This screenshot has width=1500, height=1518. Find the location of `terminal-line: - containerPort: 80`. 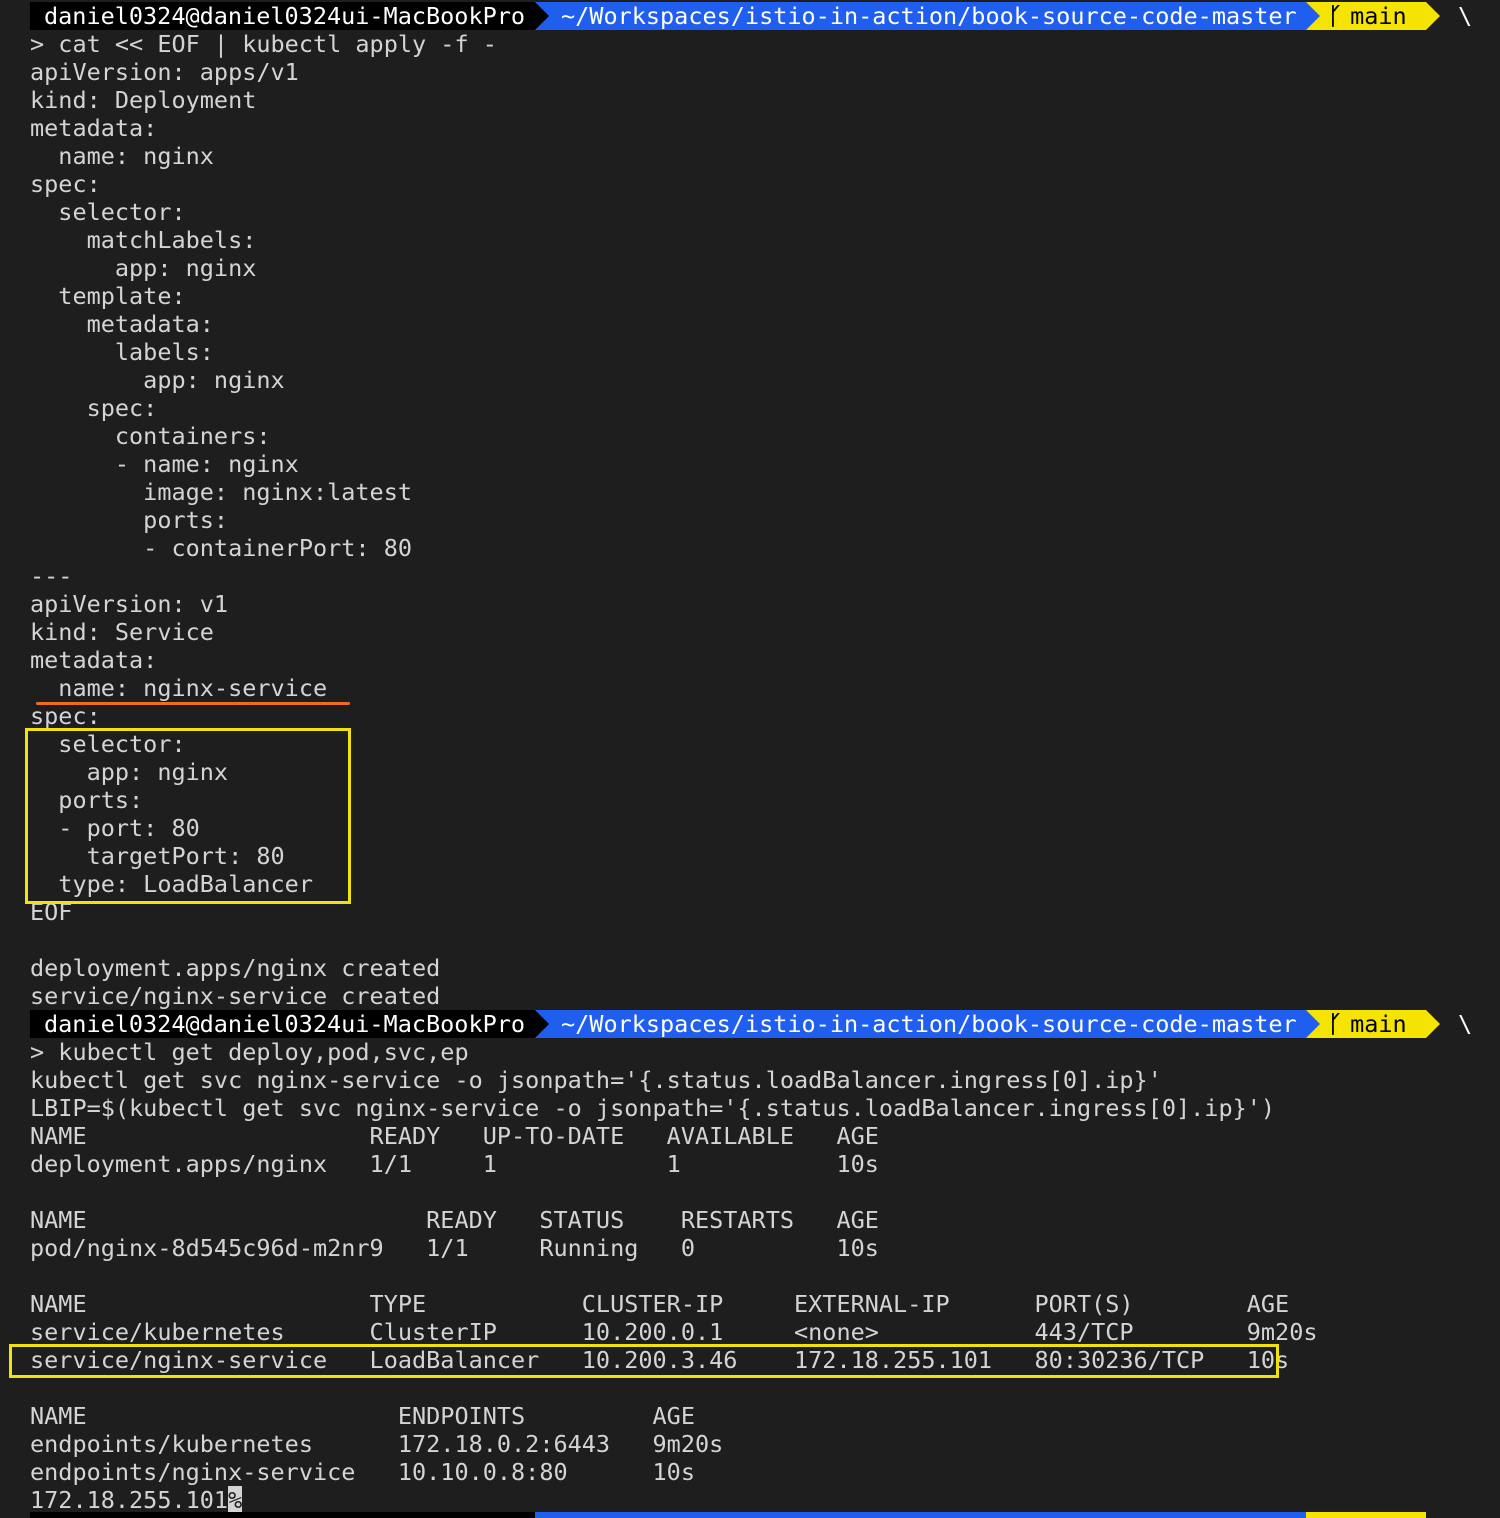

terminal-line: - containerPort: 80 is located at coordinates (221, 548).